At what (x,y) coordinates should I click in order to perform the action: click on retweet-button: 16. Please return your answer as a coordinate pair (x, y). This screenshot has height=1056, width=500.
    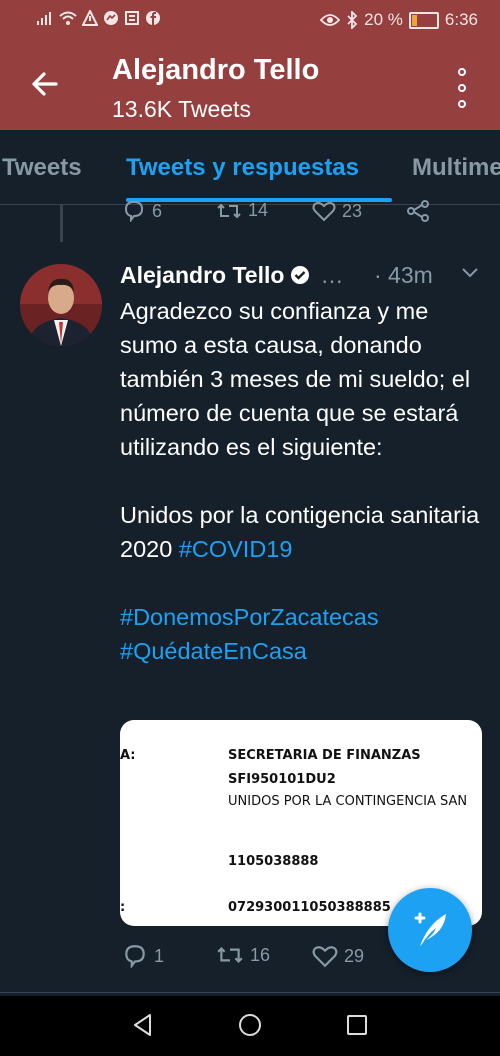
    Looking at the image, I should click on (243, 955).